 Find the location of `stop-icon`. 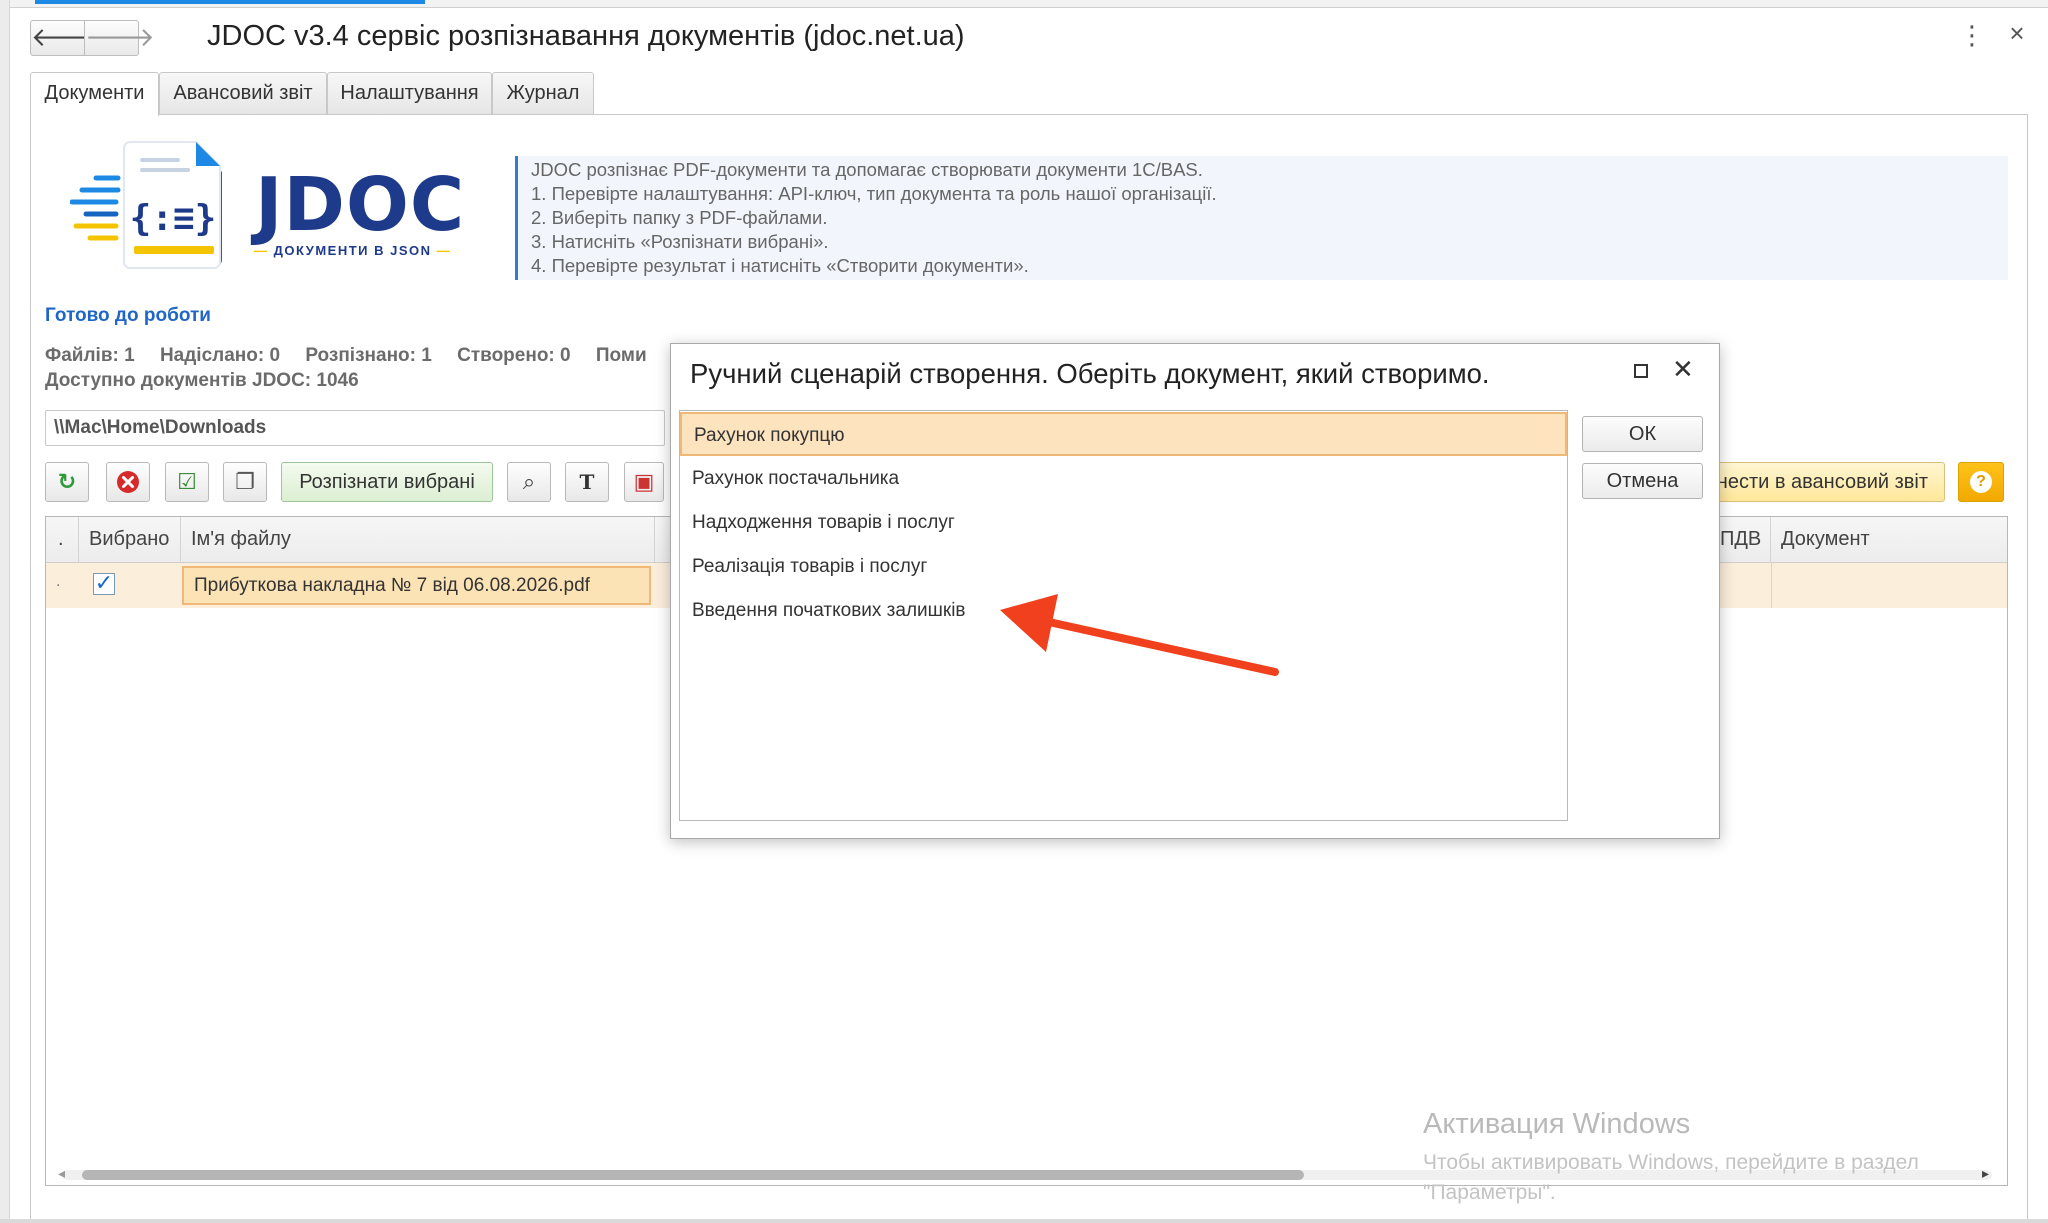

stop-icon is located at coordinates (128, 481).